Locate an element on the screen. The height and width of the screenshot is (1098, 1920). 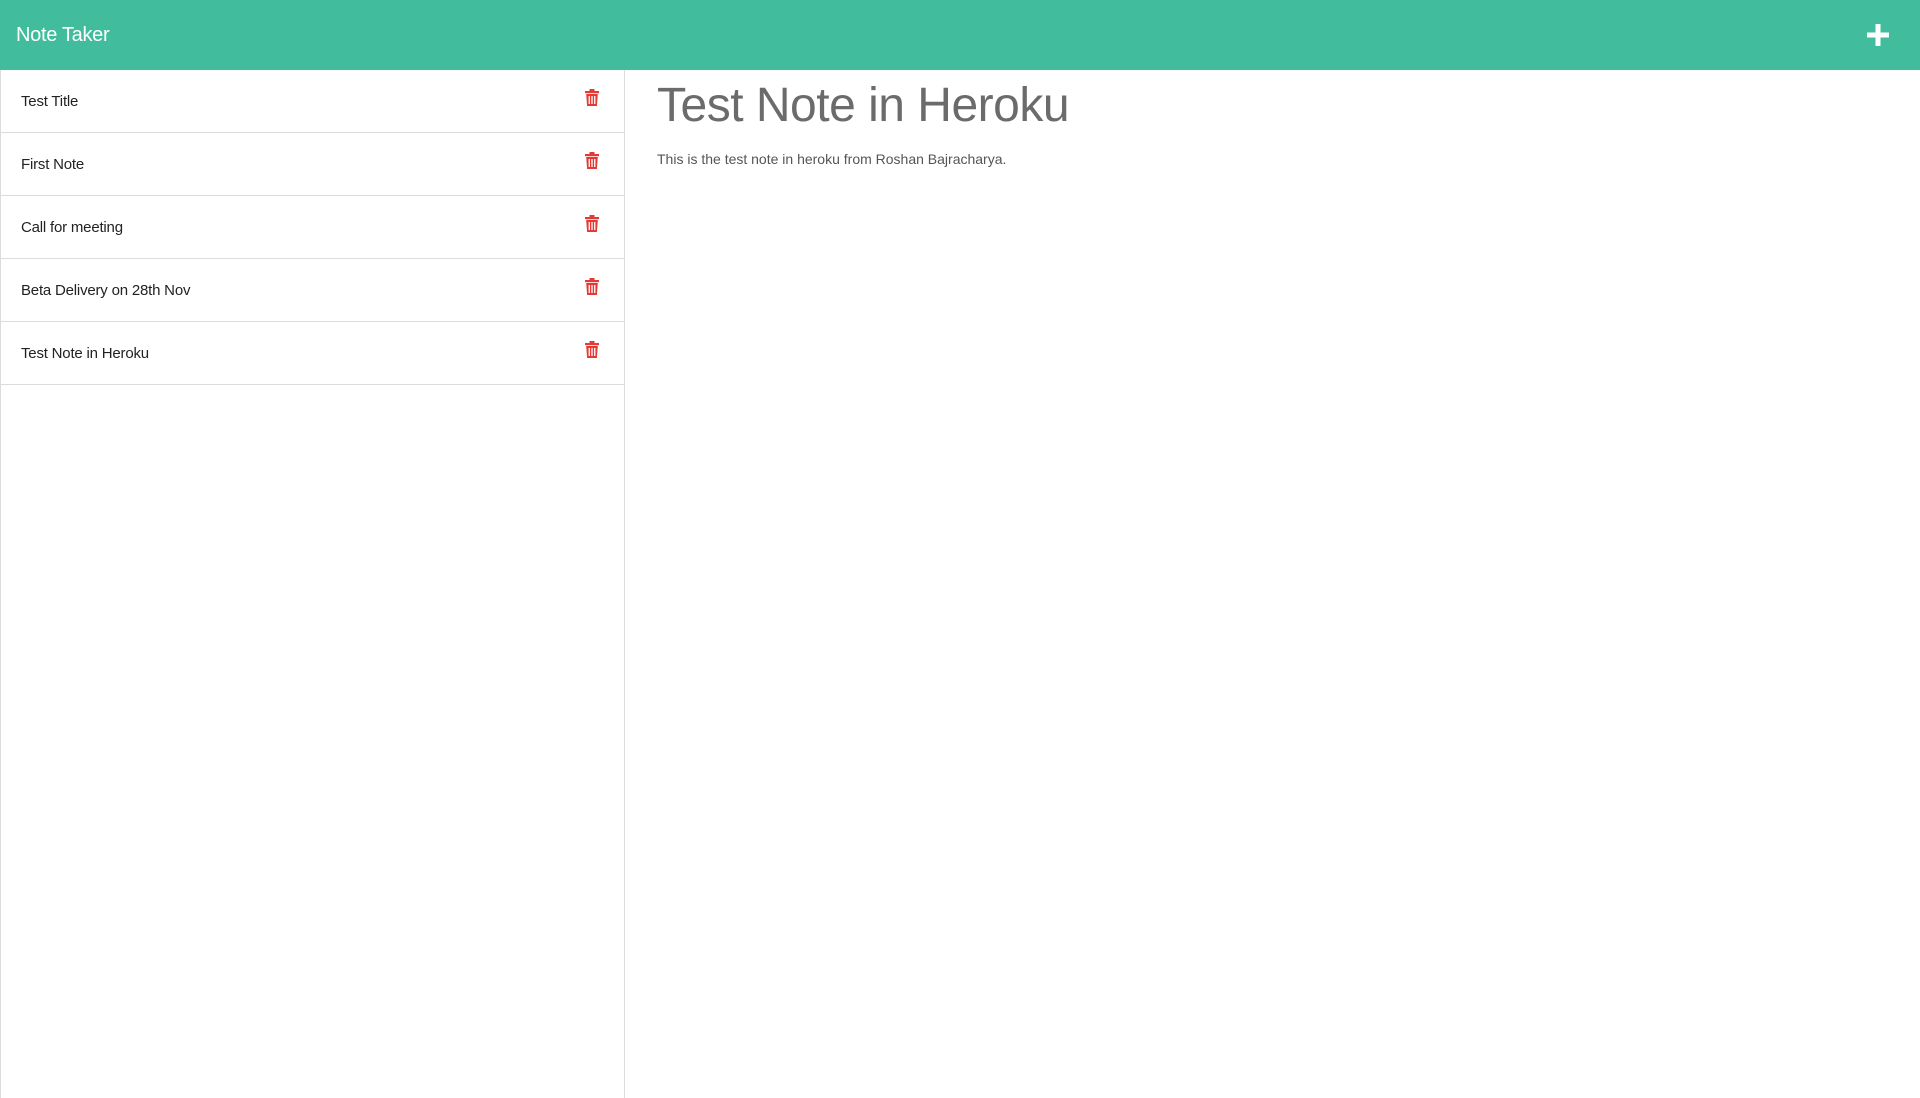
note-title: Call for meeting is located at coordinates (72, 227).